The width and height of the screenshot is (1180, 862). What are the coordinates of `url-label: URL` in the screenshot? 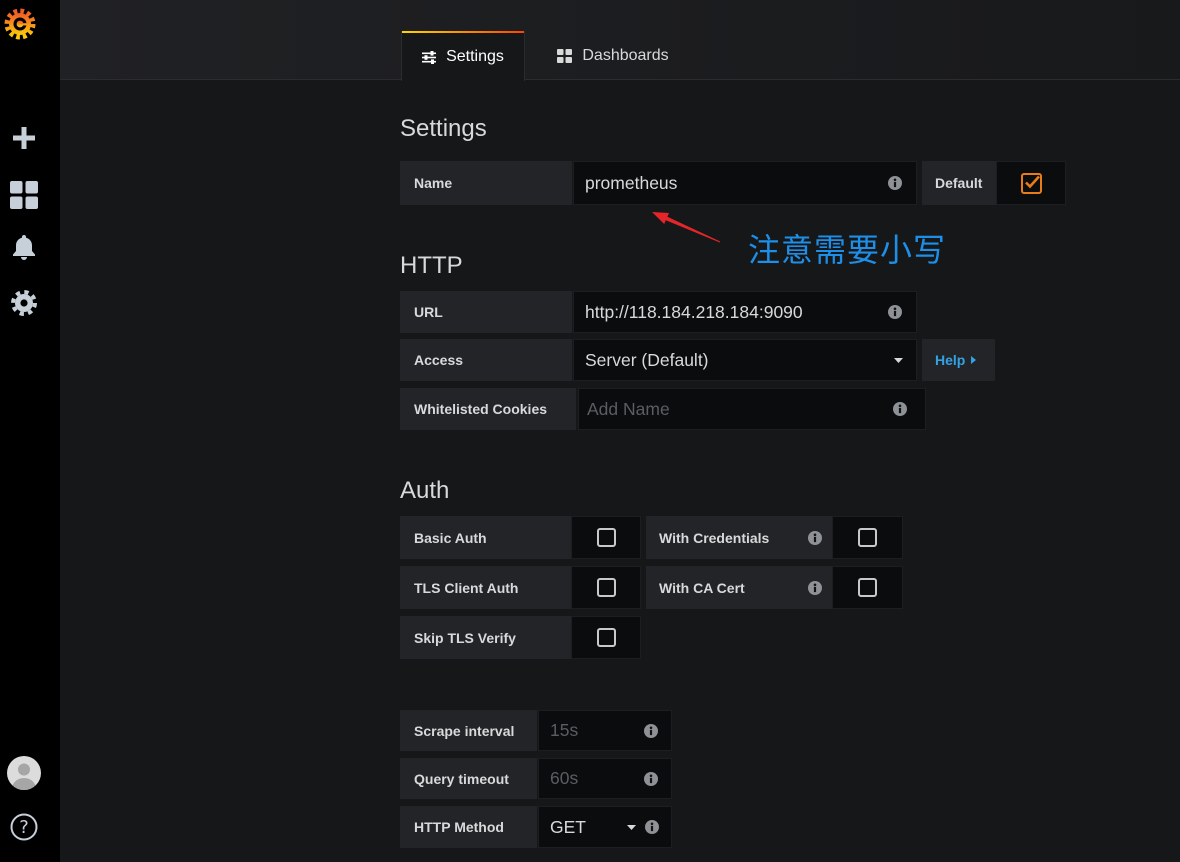 It's located at (486, 312).